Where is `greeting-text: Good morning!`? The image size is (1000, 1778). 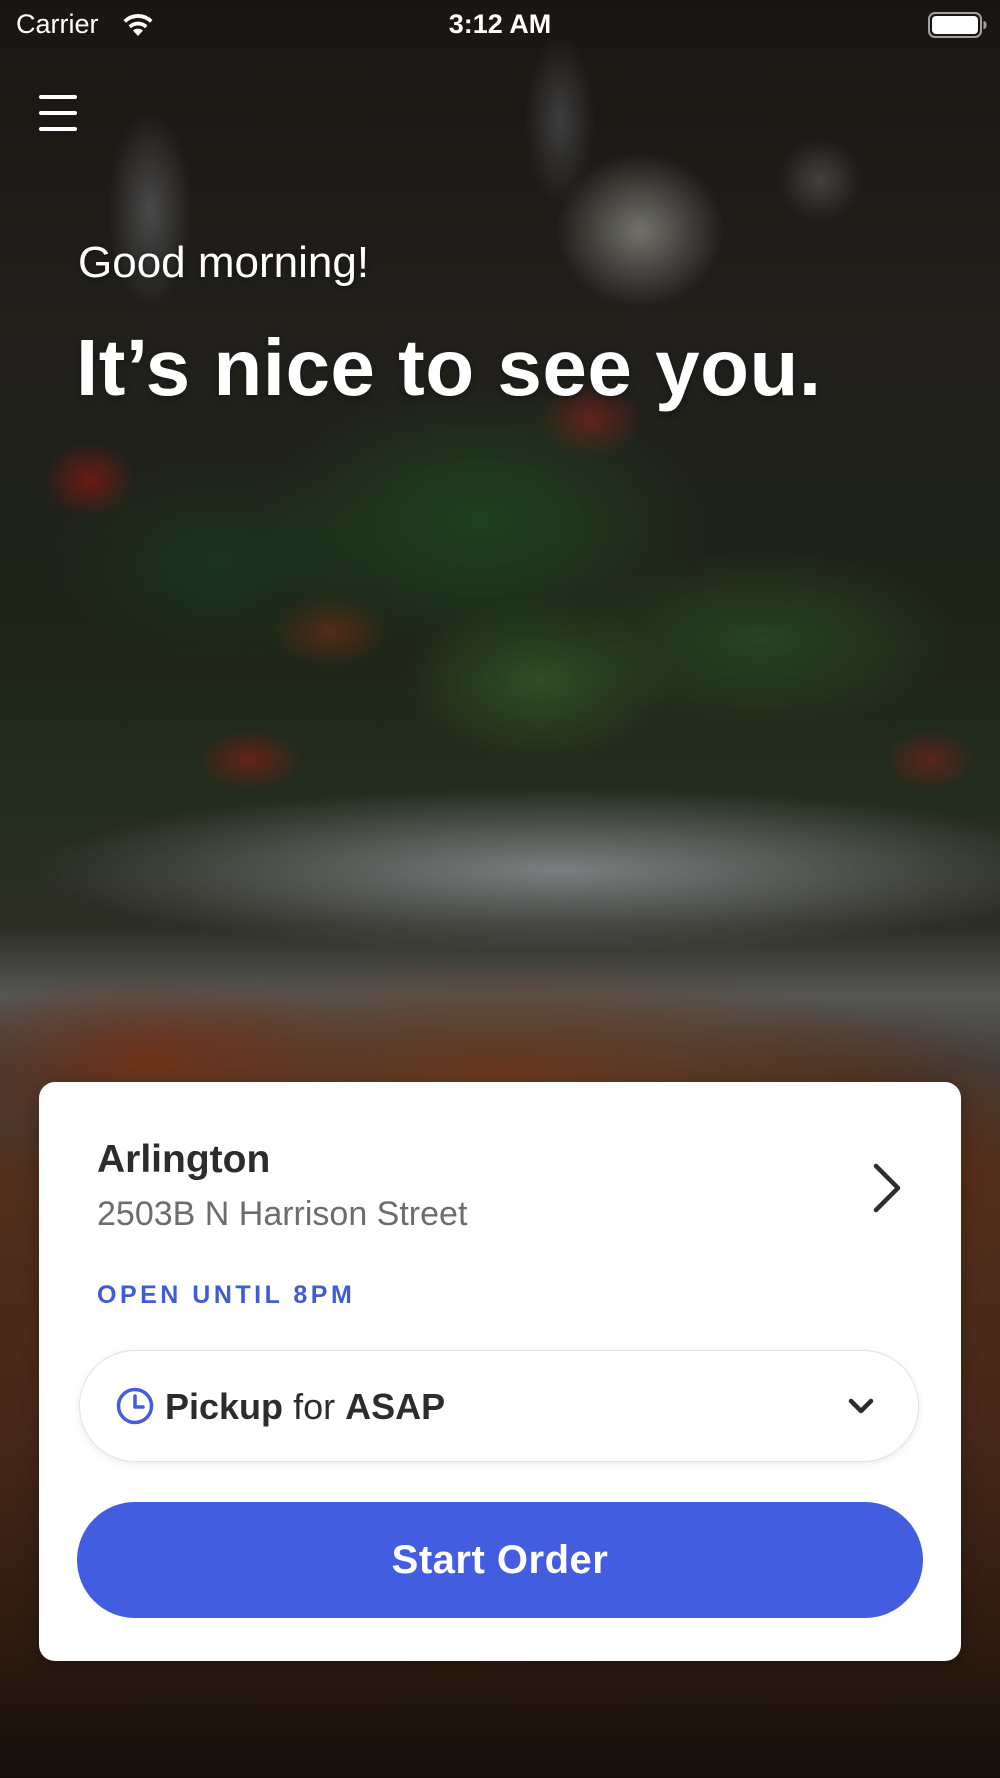
greeting-text: Good morning! is located at coordinates (224, 262).